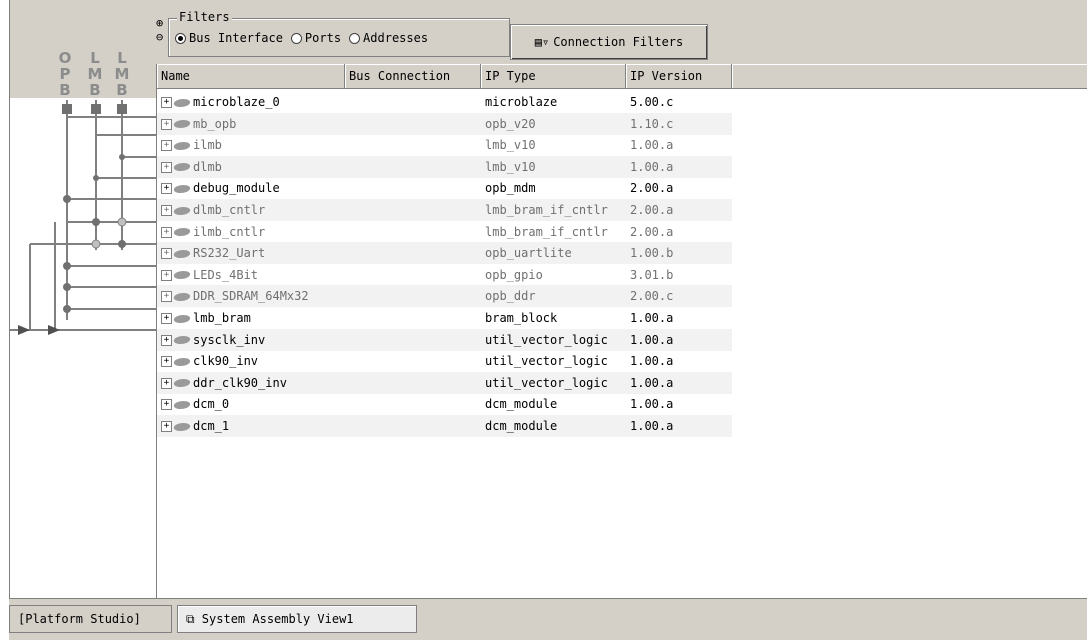  Describe the element at coordinates (355, 38) in the screenshot. I see `addresses-radio` at that location.